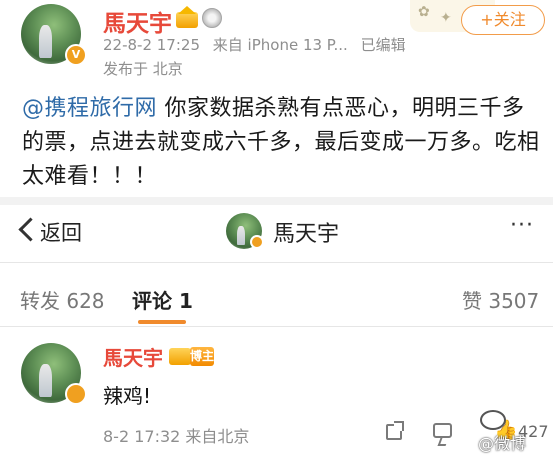  What do you see at coordinates (187, 17) in the screenshot?
I see `vip-crown-icon` at bounding box center [187, 17].